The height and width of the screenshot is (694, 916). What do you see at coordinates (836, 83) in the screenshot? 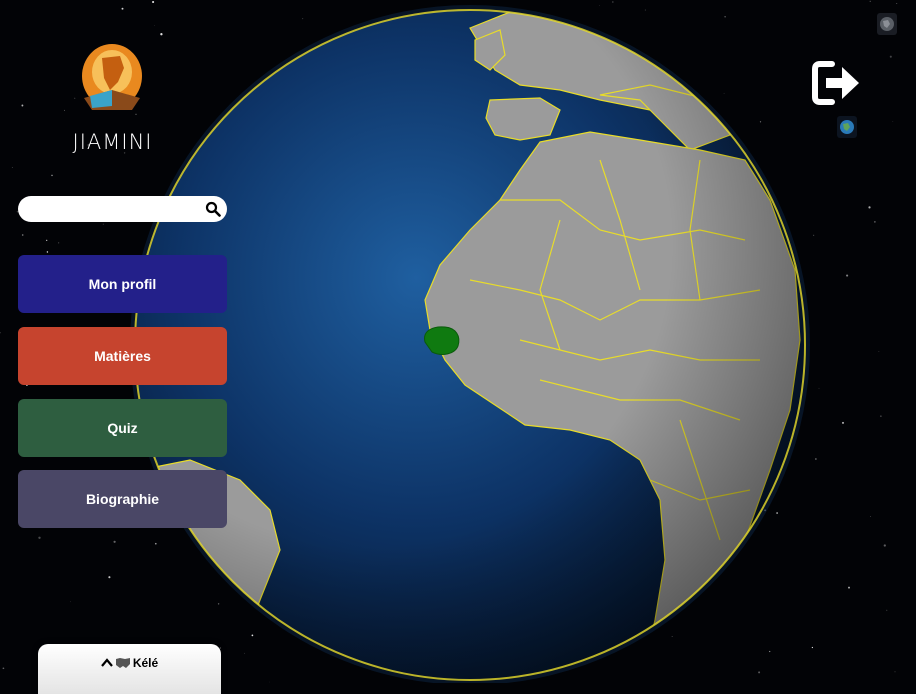
I see `logout-icon` at bounding box center [836, 83].